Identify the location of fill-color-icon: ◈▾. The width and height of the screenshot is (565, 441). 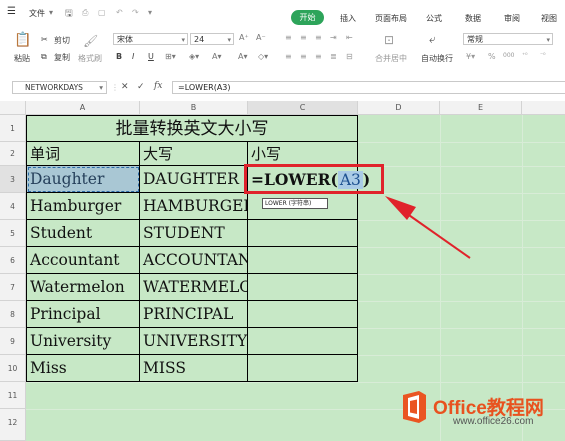
(194, 56).